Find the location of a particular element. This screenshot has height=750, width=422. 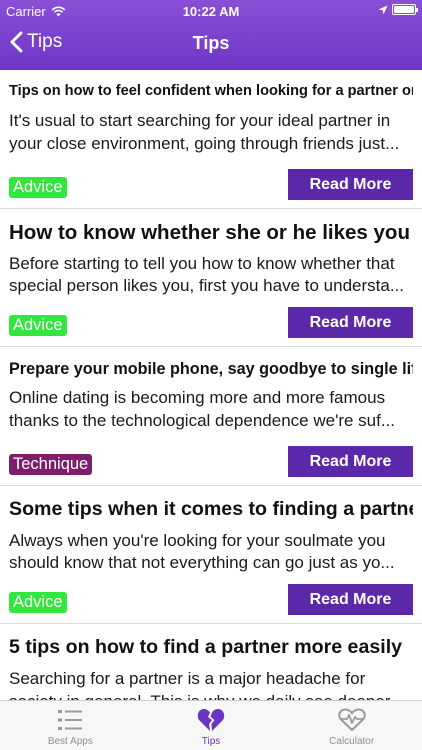

battery-icon is located at coordinates (405, 9).